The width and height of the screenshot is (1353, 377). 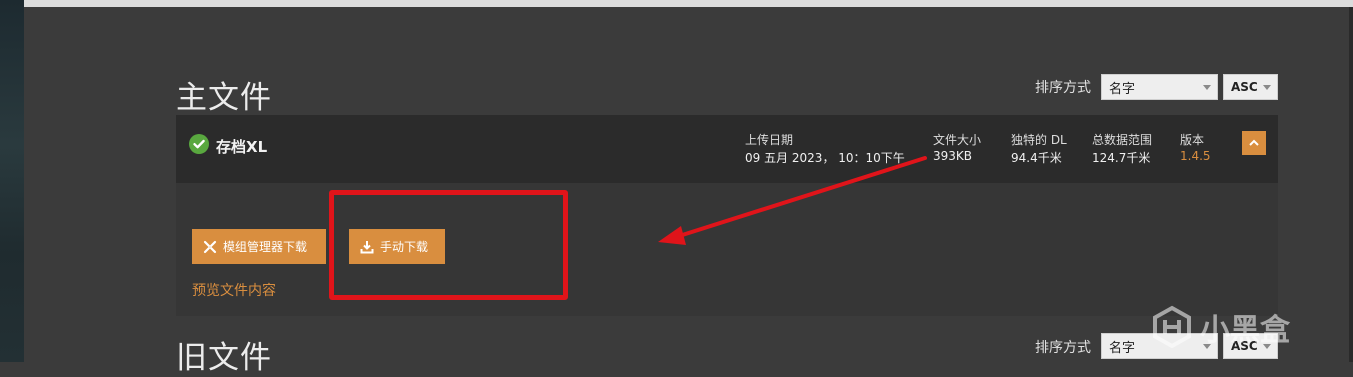 I want to click on sort-select-value: 名字, so click(x=1122, y=348).